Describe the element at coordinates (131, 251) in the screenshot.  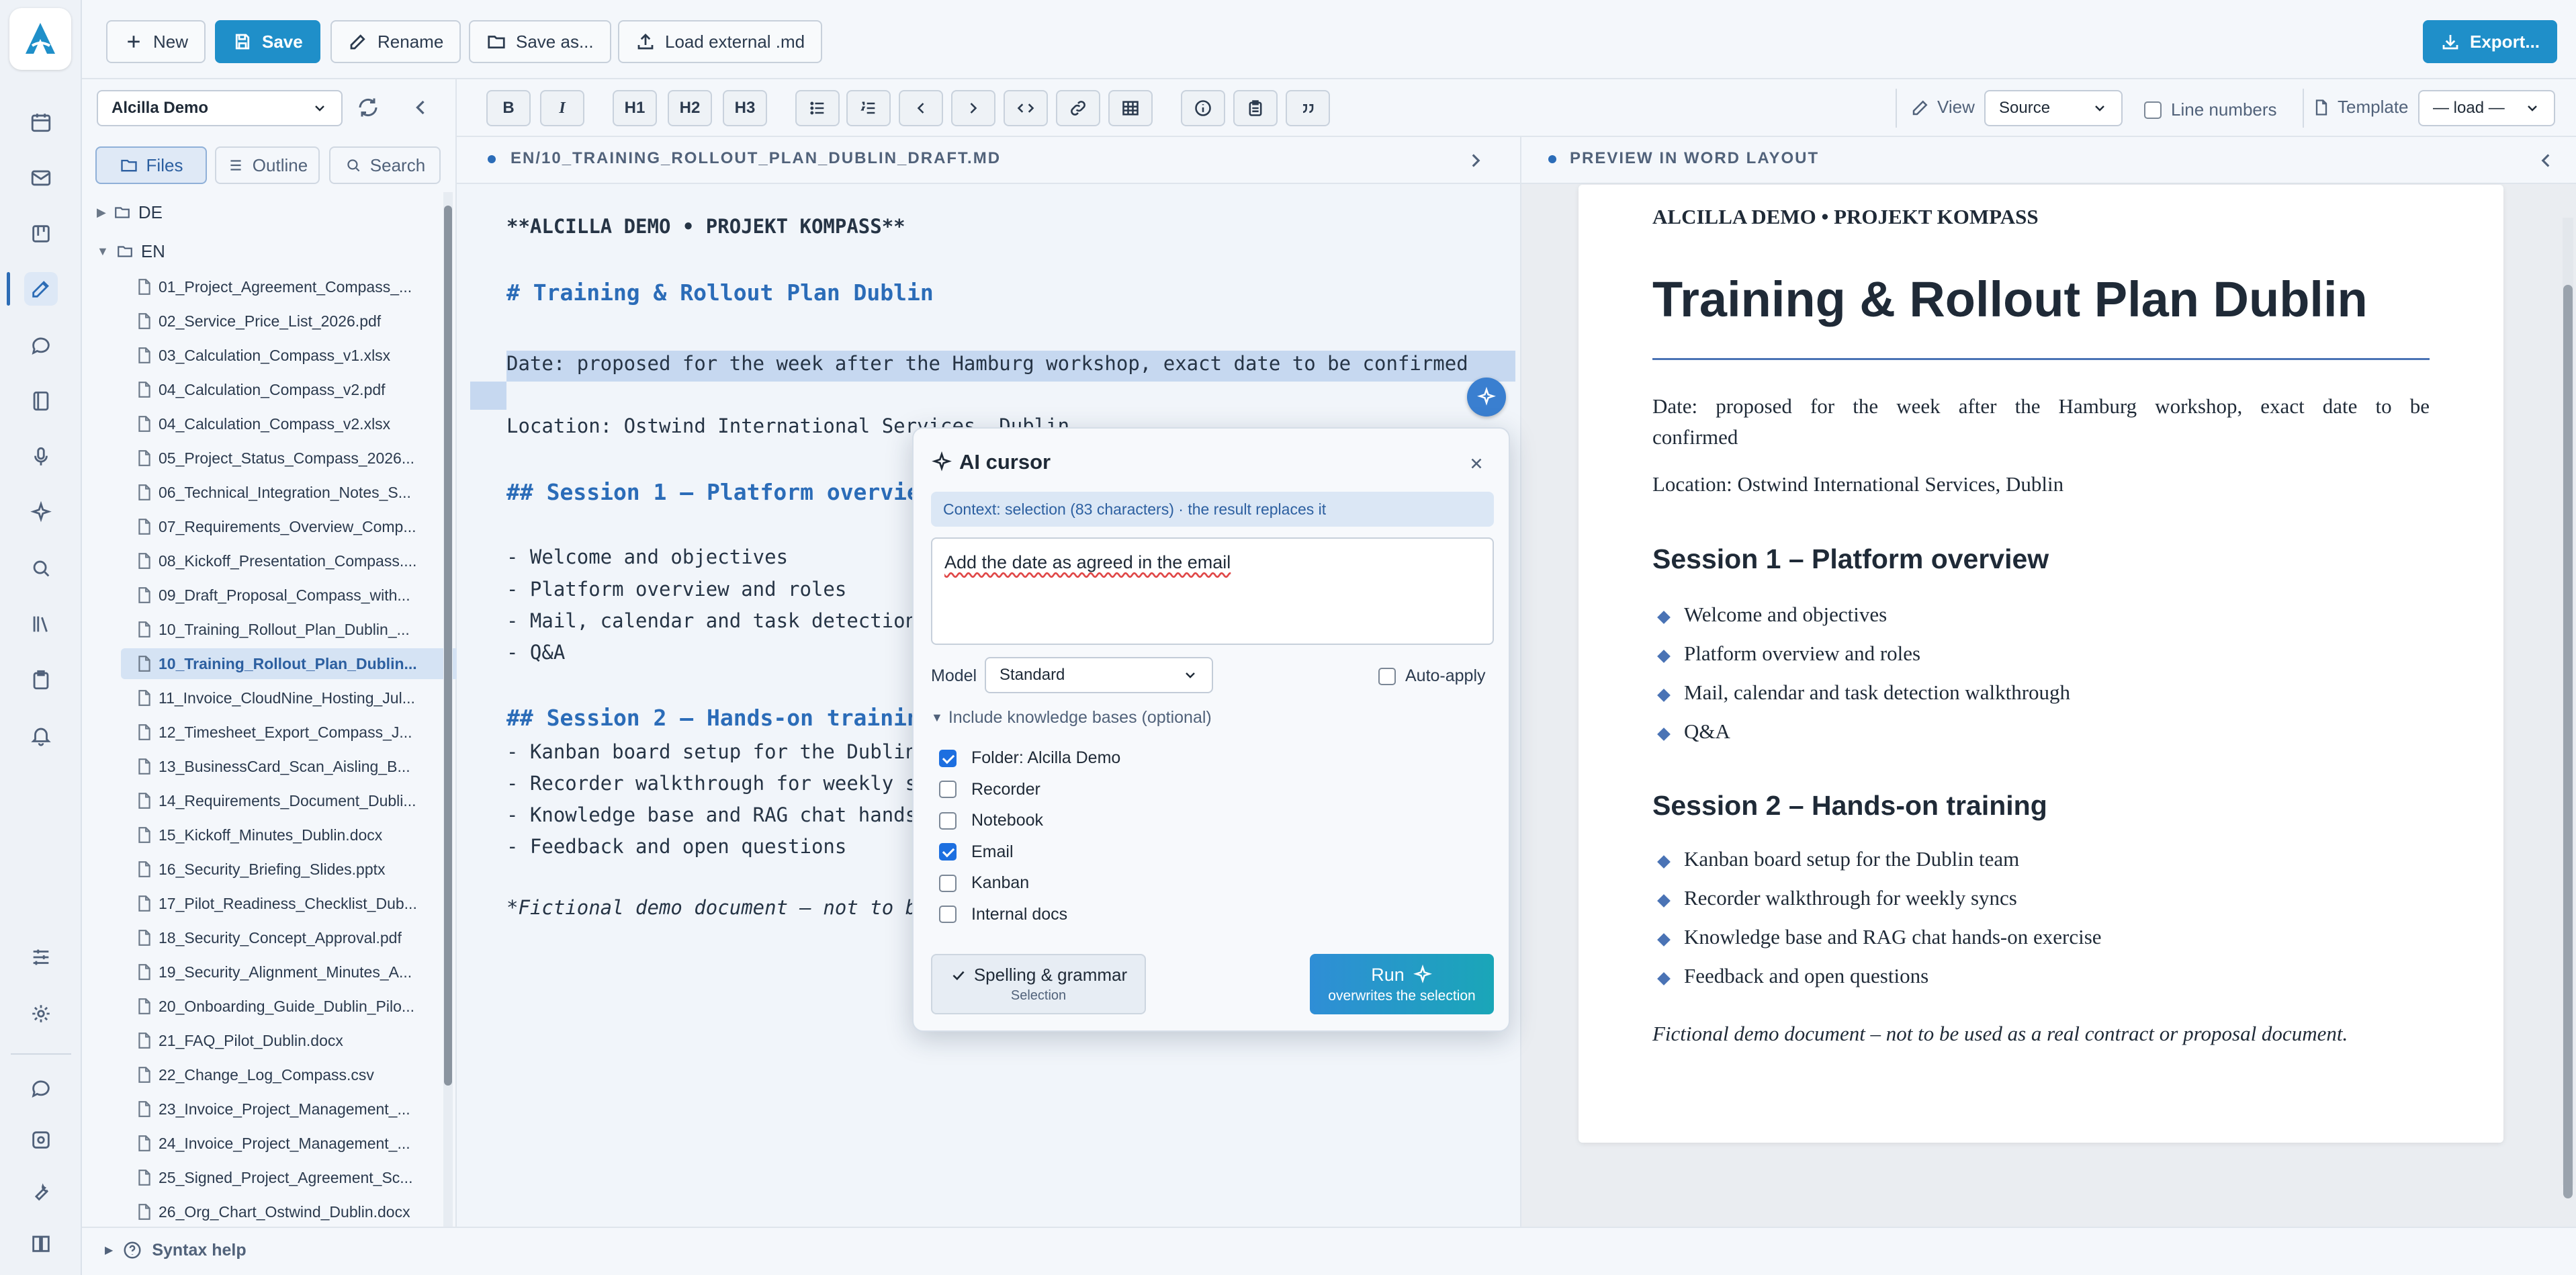
I see `folder-en: ▼ EN` at that location.